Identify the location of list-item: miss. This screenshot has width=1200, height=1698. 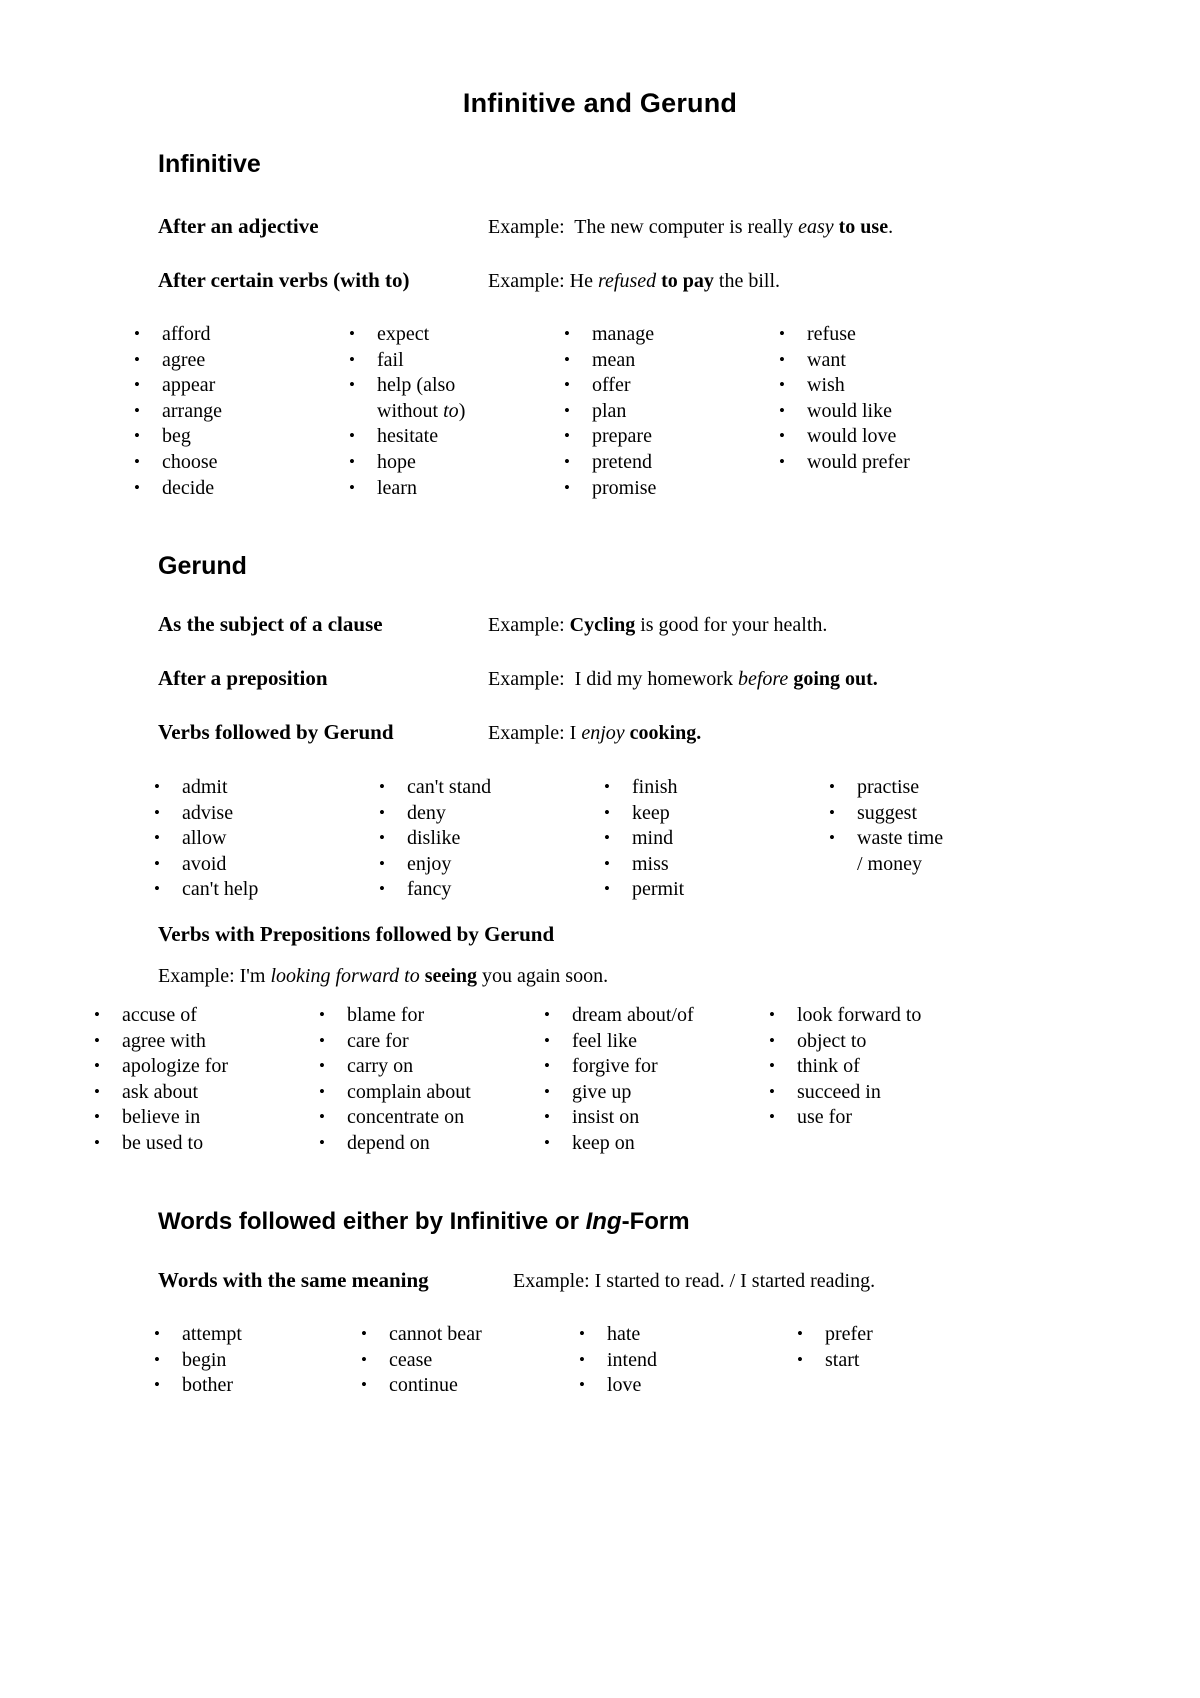
(710, 864).